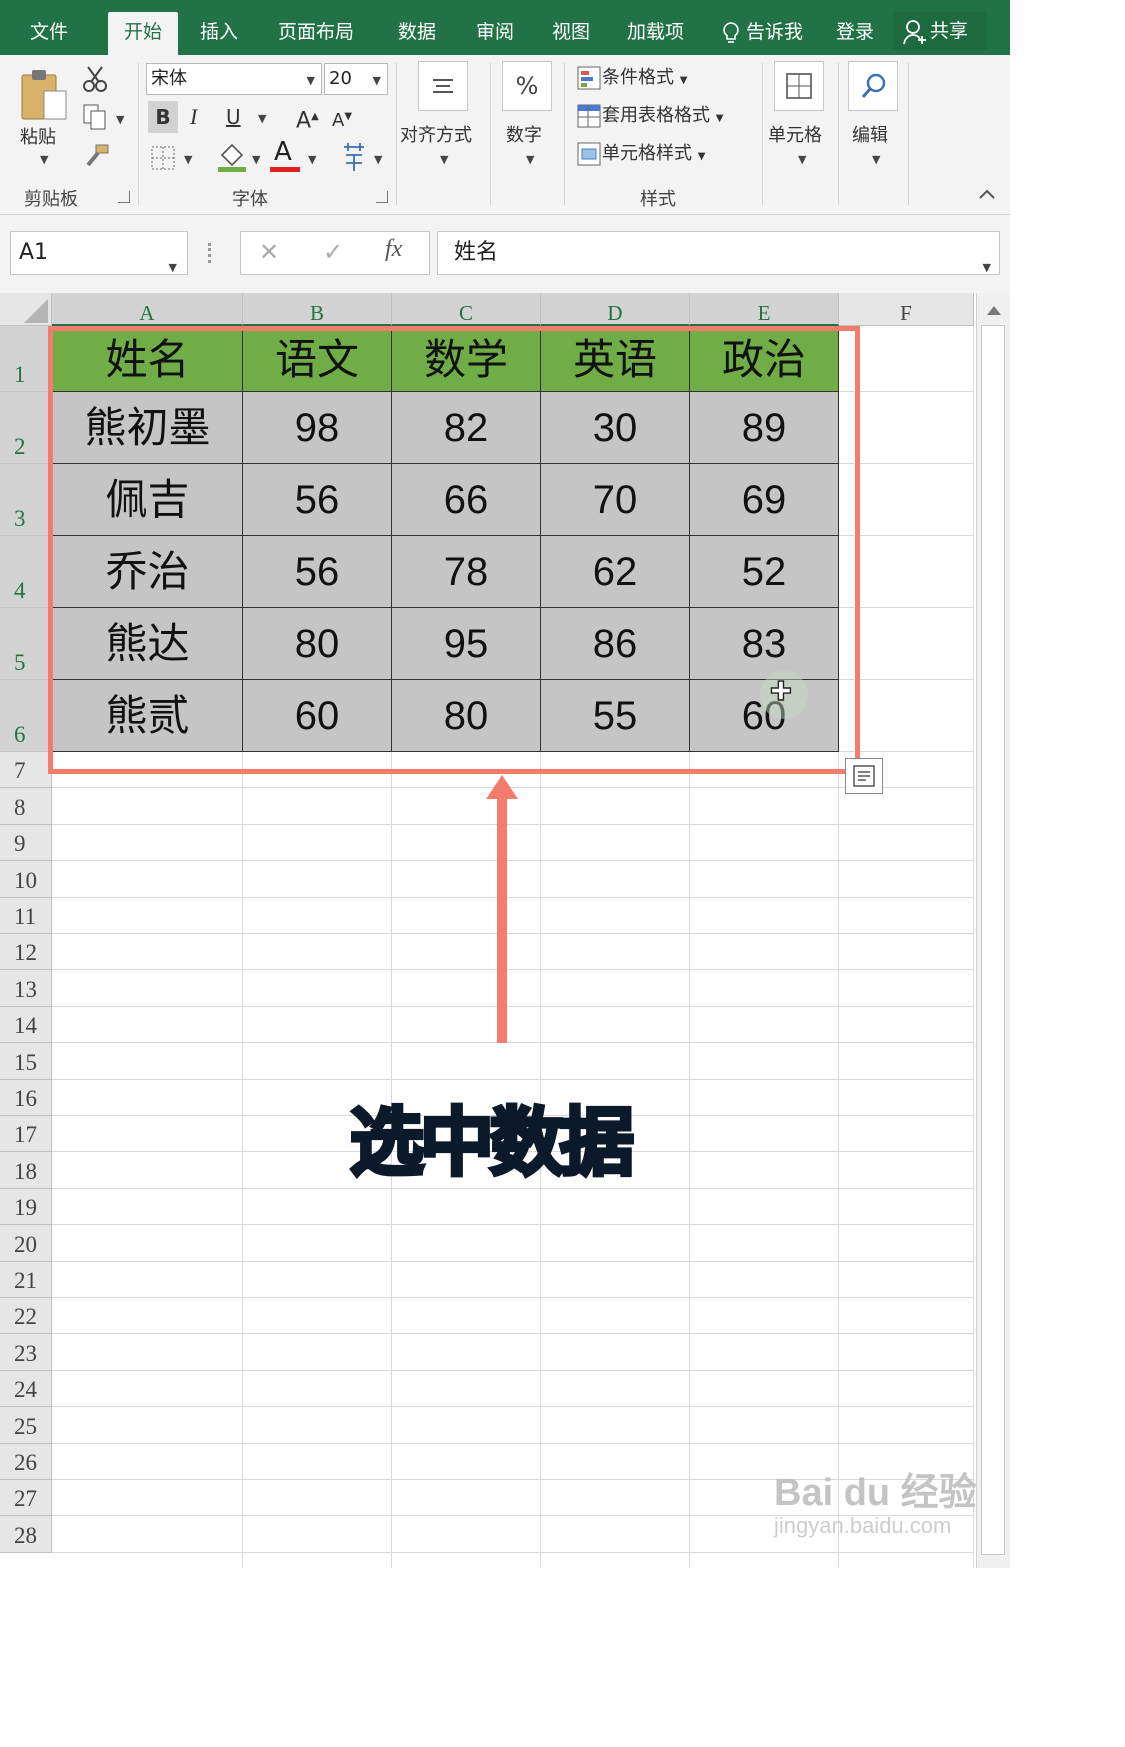 The width and height of the screenshot is (1125, 1747). I want to click on editing-caret-icon: ▼, so click(876, 159).